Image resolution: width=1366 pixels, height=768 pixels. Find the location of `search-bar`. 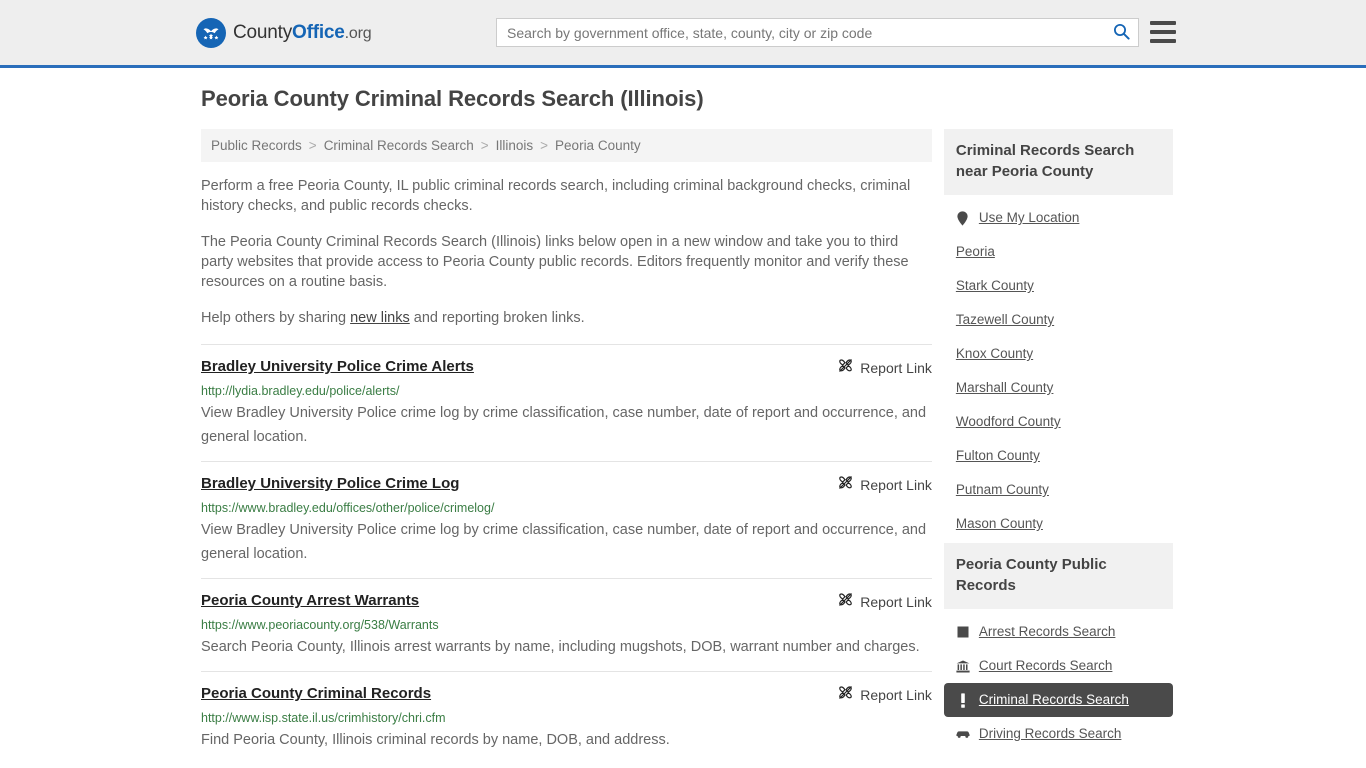

search-bar is located at coordinates (817, 32).